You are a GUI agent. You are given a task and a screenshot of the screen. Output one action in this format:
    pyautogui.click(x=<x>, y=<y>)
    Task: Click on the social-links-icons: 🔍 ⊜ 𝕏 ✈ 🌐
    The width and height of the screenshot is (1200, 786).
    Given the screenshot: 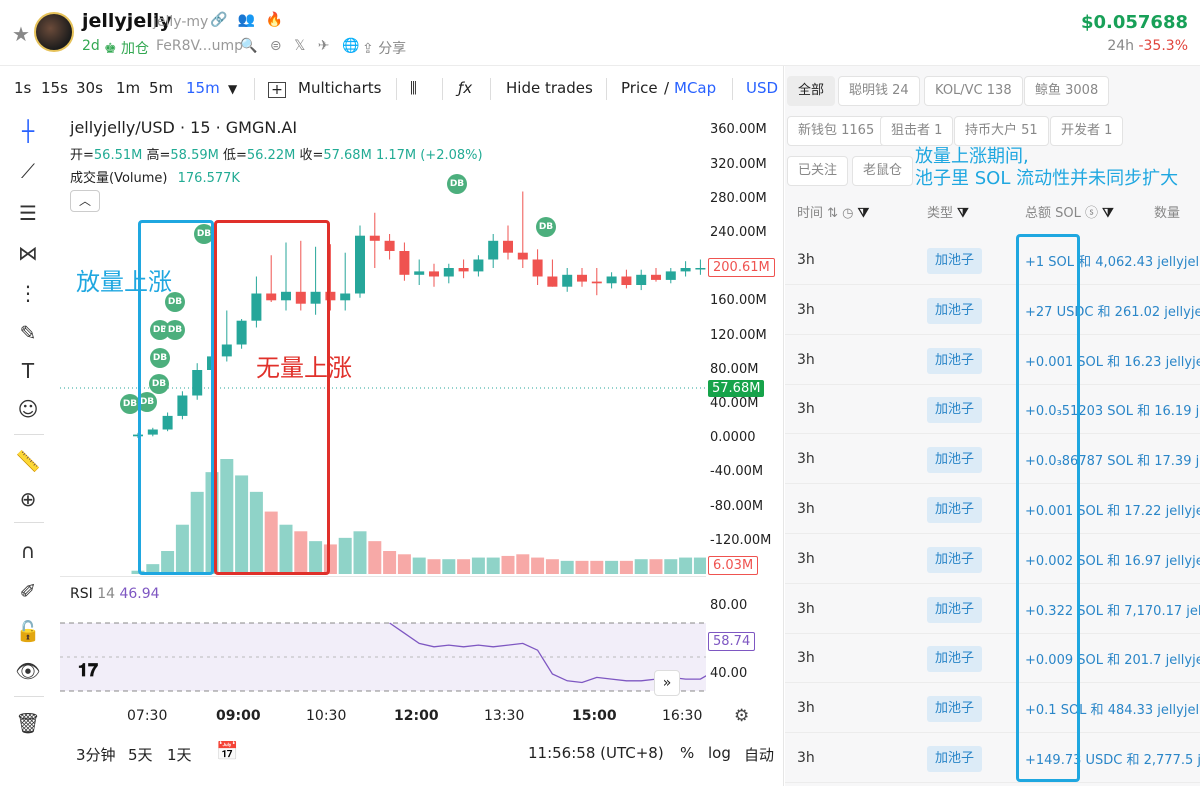 What is the action you would take?
    pyautogui.click(x=301, y=46)
    